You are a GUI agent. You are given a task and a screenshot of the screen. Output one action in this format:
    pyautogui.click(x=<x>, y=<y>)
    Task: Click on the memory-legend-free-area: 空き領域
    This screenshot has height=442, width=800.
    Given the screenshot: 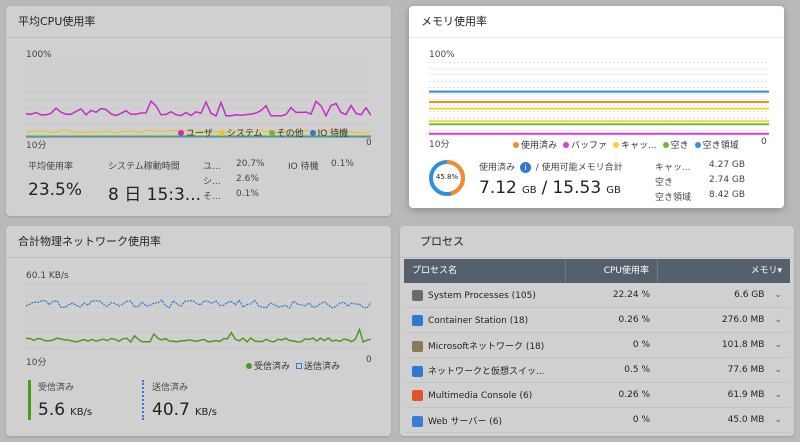 What is the action you would take?
    pyautogui.click(x=716, y=144)
    